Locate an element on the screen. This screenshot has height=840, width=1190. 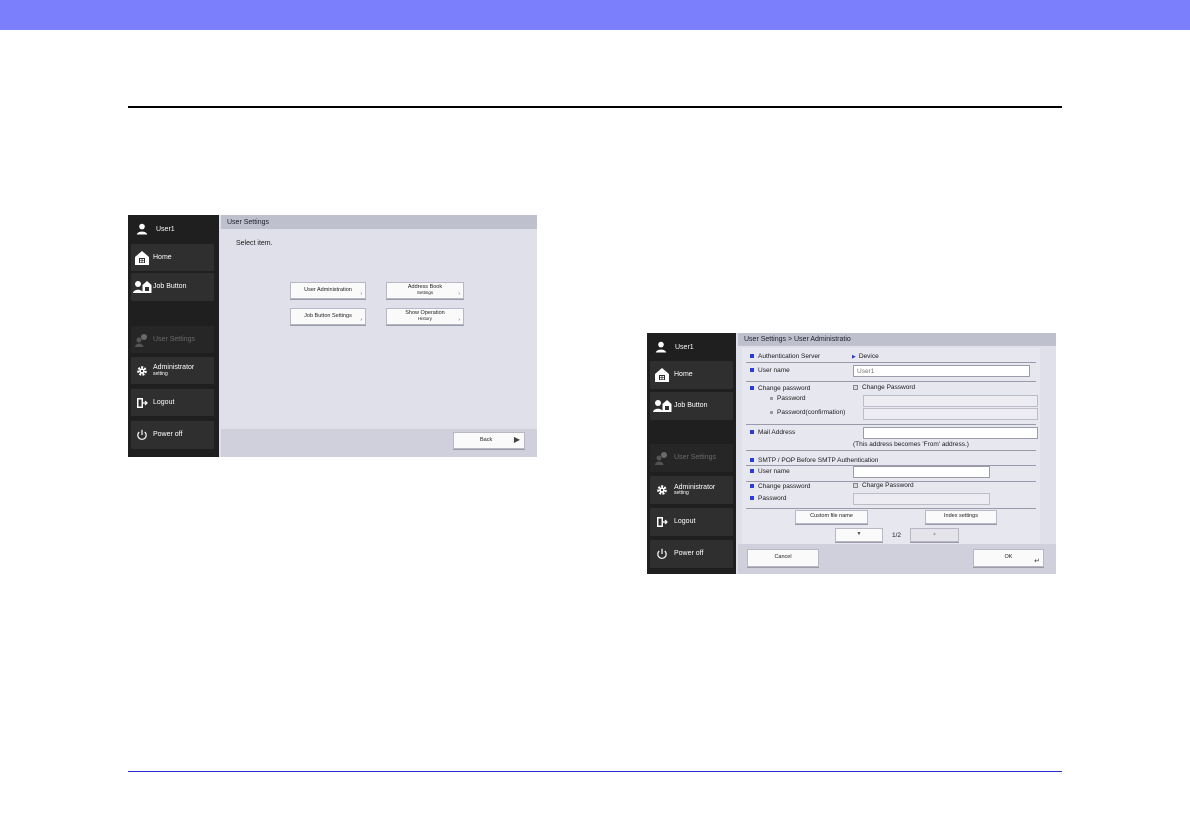
cancel-button: Cancel is located at coordinates (783, 558).